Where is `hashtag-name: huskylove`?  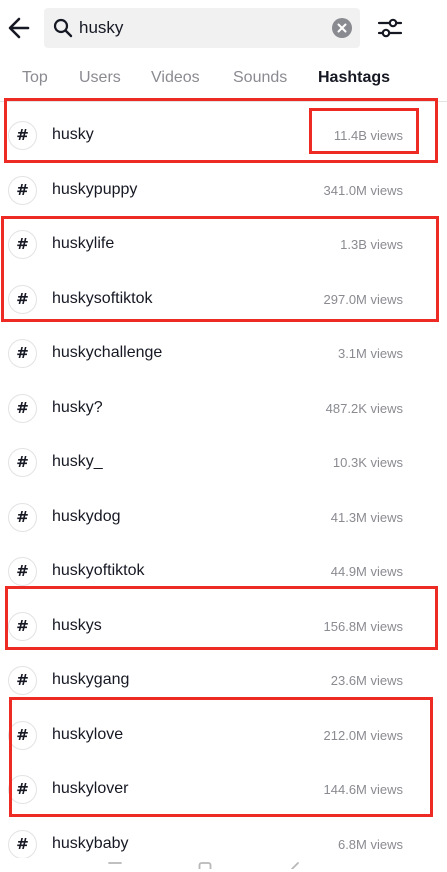 hashtag-name: huskylove is located at coordinates (88, 734).